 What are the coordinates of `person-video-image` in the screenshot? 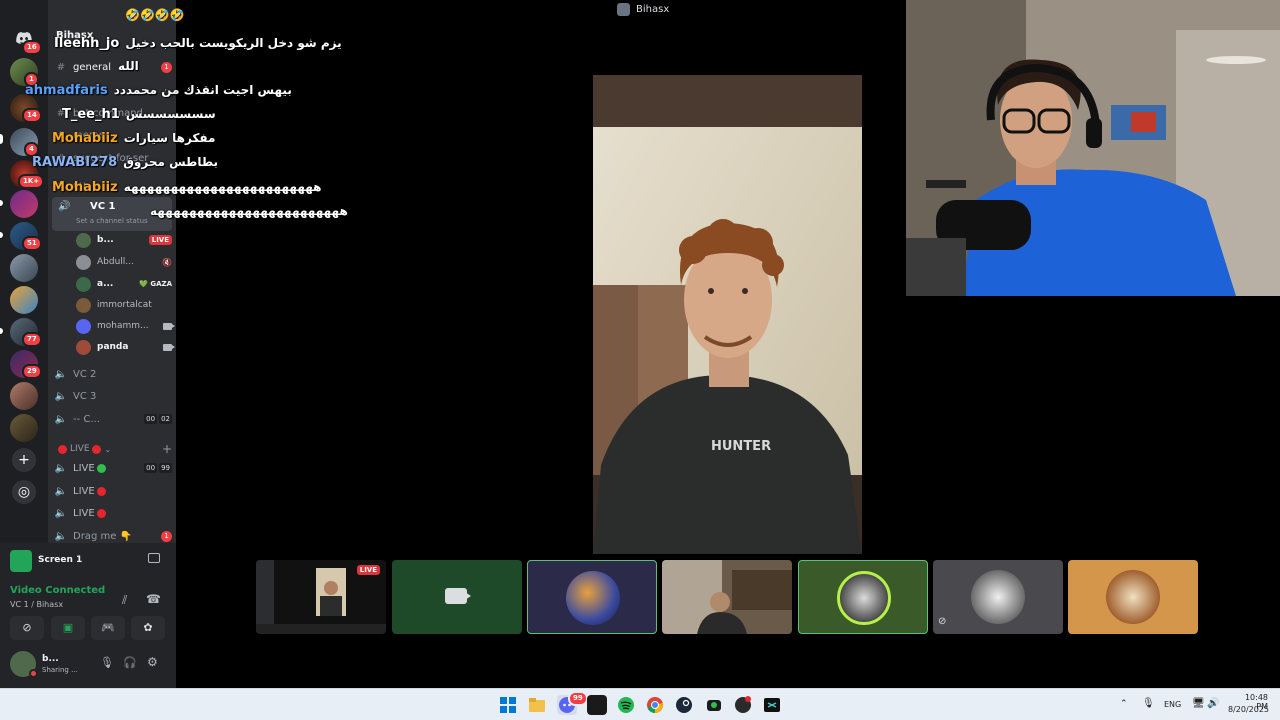 It's located at (727, 314).